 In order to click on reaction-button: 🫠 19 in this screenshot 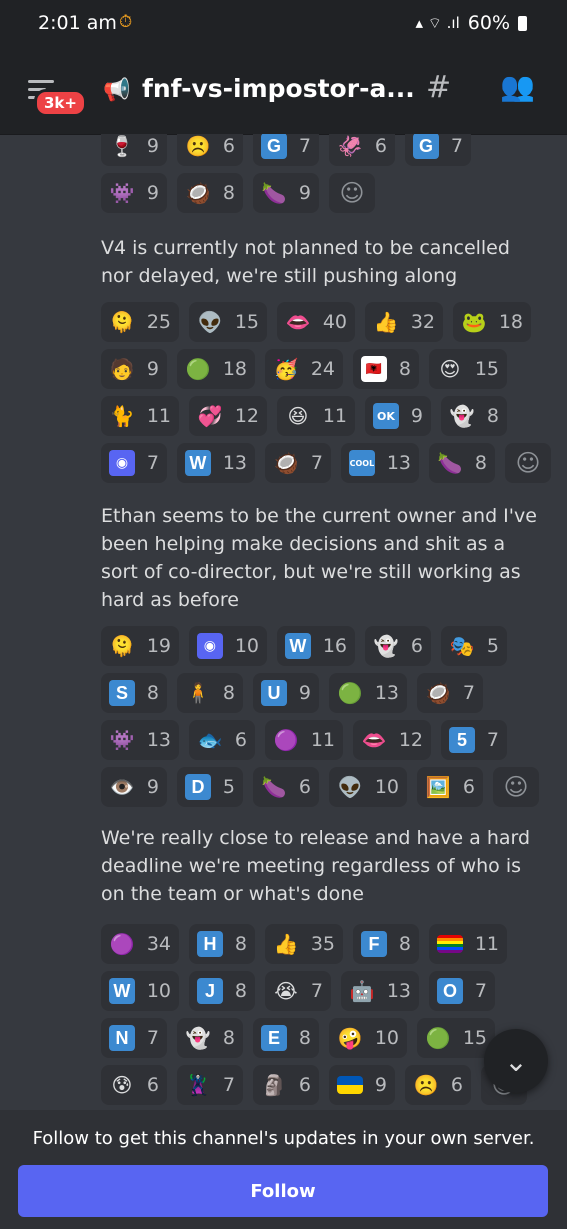, I will do `click(140, 646)`.